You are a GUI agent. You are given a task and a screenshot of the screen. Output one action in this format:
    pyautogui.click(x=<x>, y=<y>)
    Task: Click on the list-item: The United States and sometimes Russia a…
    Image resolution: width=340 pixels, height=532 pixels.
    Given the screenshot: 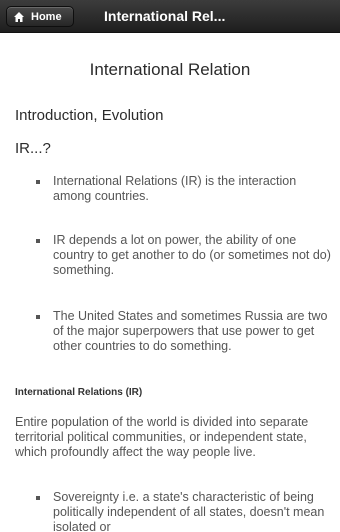 What is the action you would take?
    pyautogui.click(x=184, y=331)
    